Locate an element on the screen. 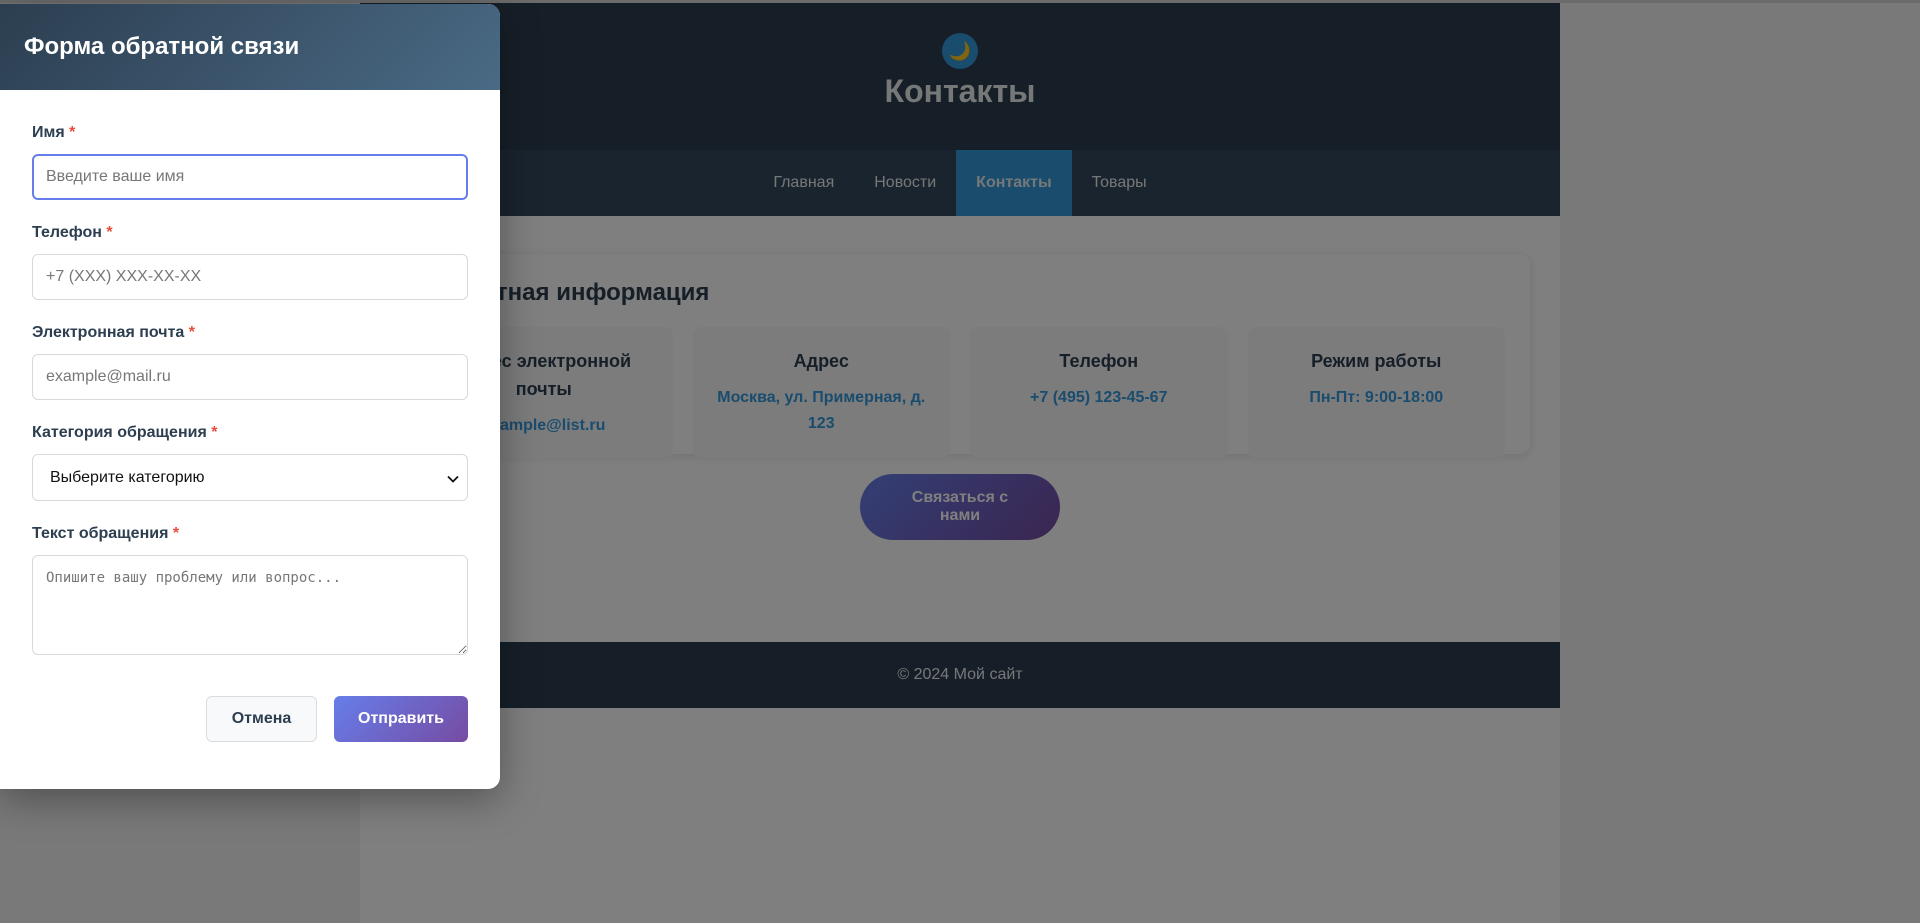  form-group-email: Электронная почта * is located at coordinates (250, 362).